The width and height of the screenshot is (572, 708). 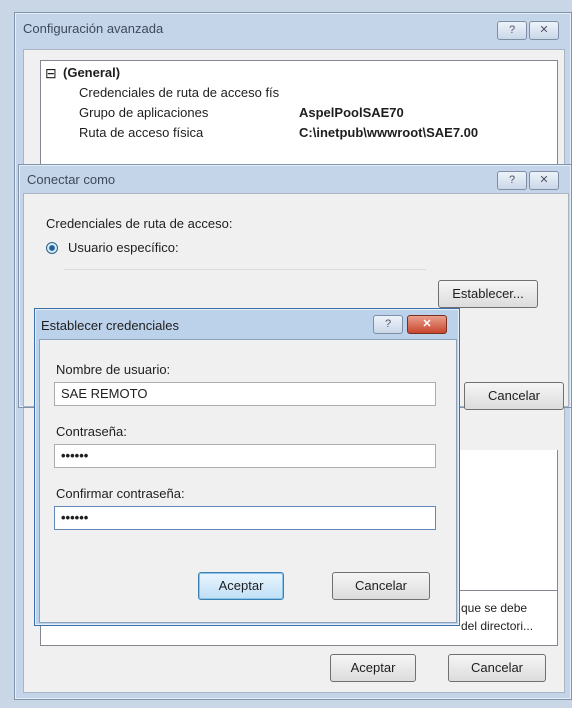 I want to click on advanced-settings-title: Configuración avanzada, so click(x=93, y=28).